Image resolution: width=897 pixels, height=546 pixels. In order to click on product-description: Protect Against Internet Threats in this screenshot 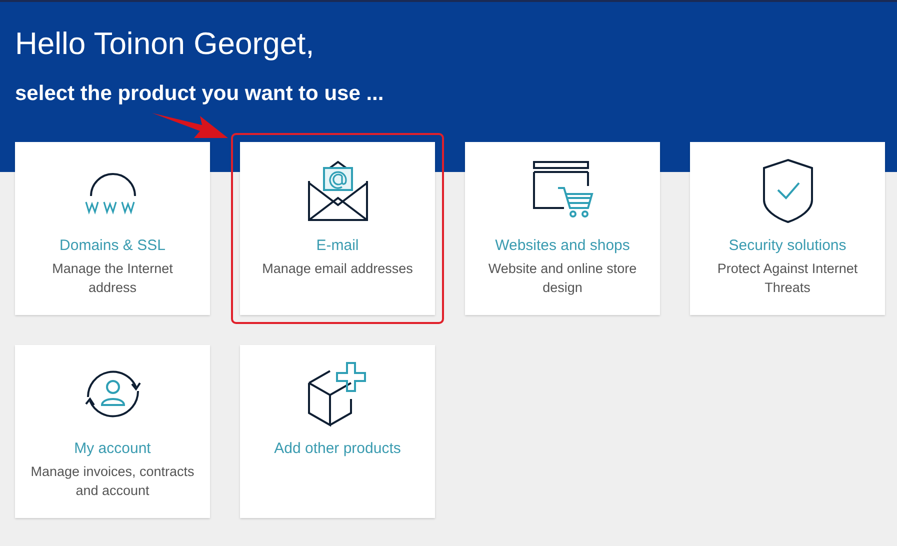, I will do `click(787, 278)`.